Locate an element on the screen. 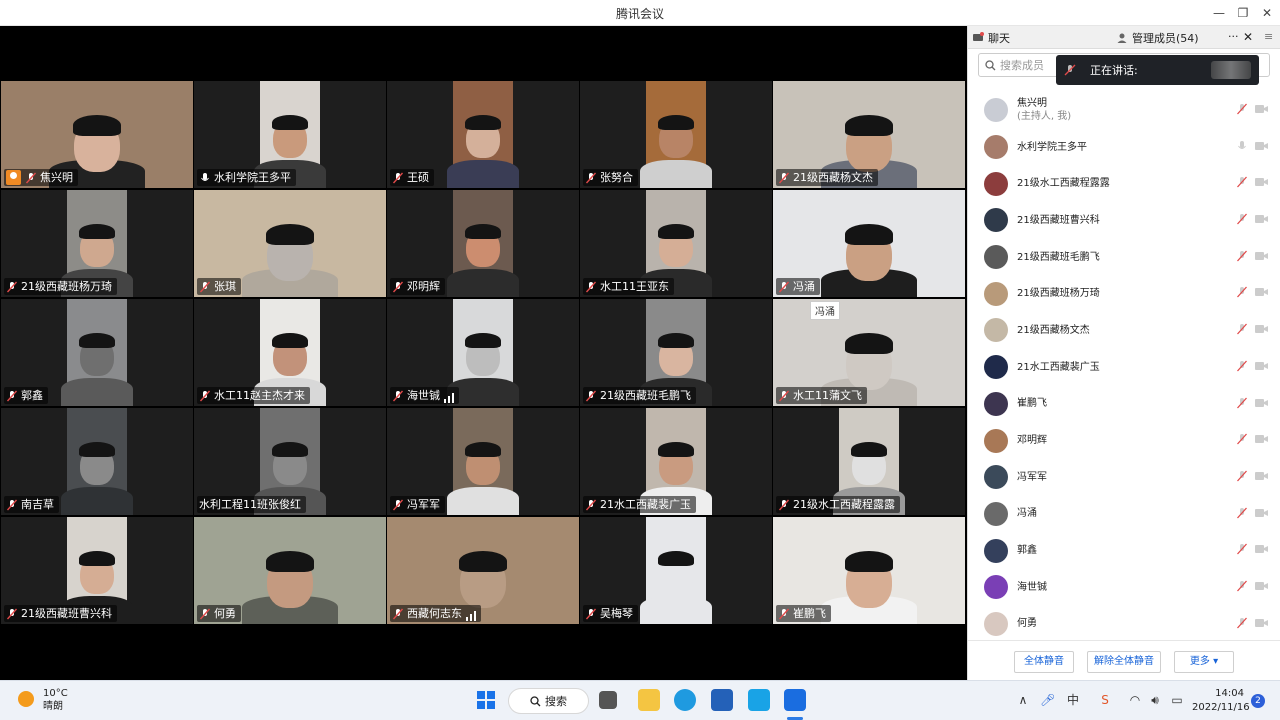  video-tile: 崔鹏飞 is located at coordinates (869, 570).